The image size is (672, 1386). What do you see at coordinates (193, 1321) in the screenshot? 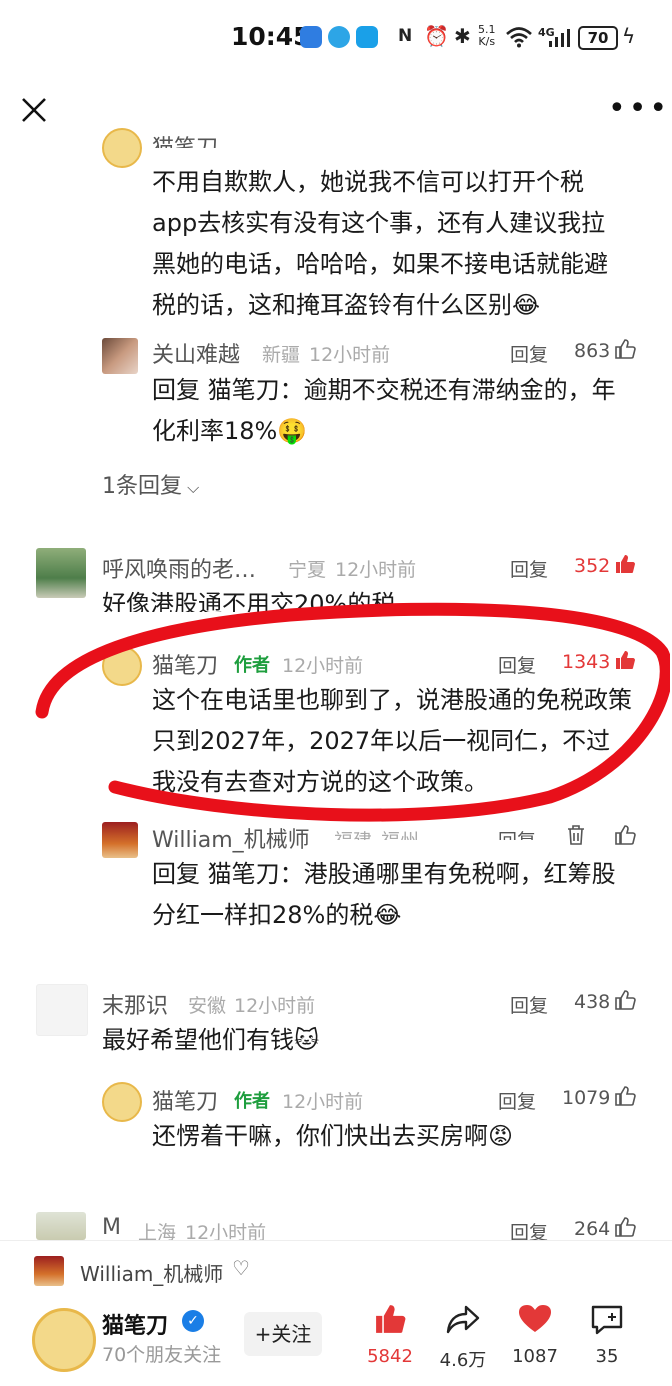
I see `verified-icon: ✓` at bounding box center [193, 1321].